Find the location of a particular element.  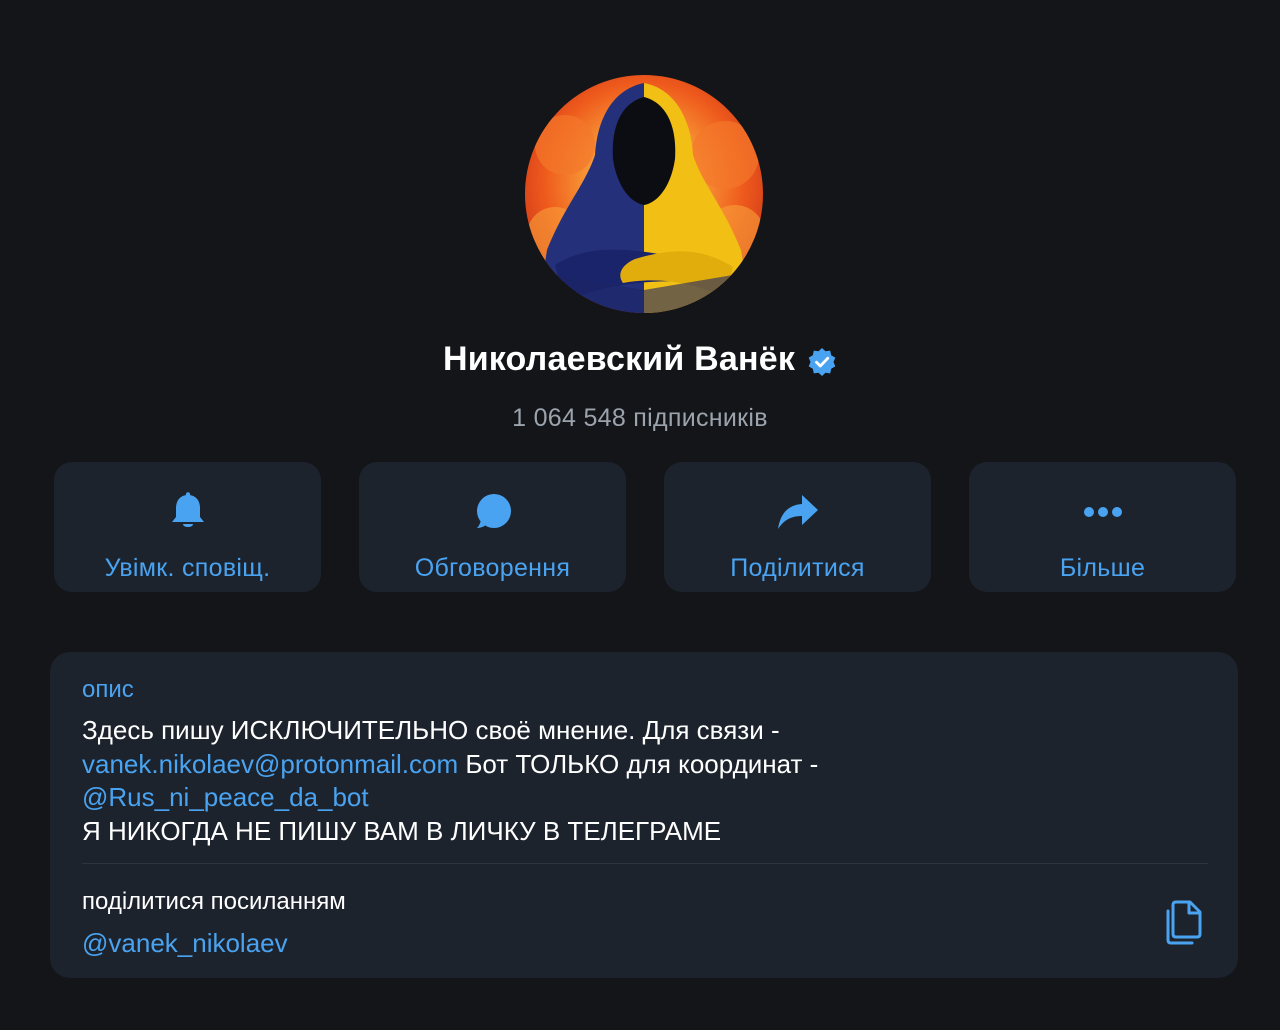

copy-icon is located at coordinates (1184, 922).